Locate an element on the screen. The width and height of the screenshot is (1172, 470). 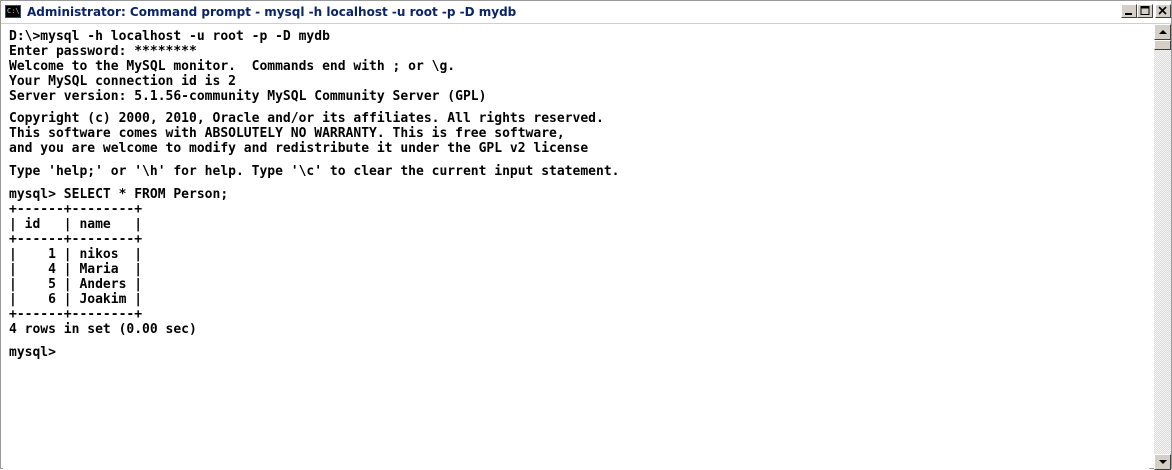
scroll-up-arrow-icon is located at coordinates (1163, 32).